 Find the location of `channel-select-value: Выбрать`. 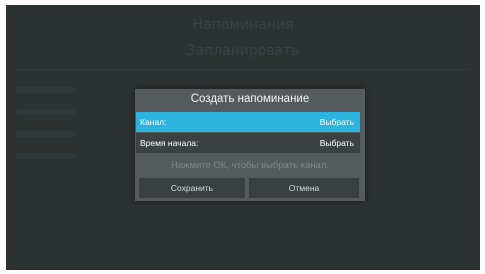

channel-select-value: Выбрать is located at coordinates (336, 122).